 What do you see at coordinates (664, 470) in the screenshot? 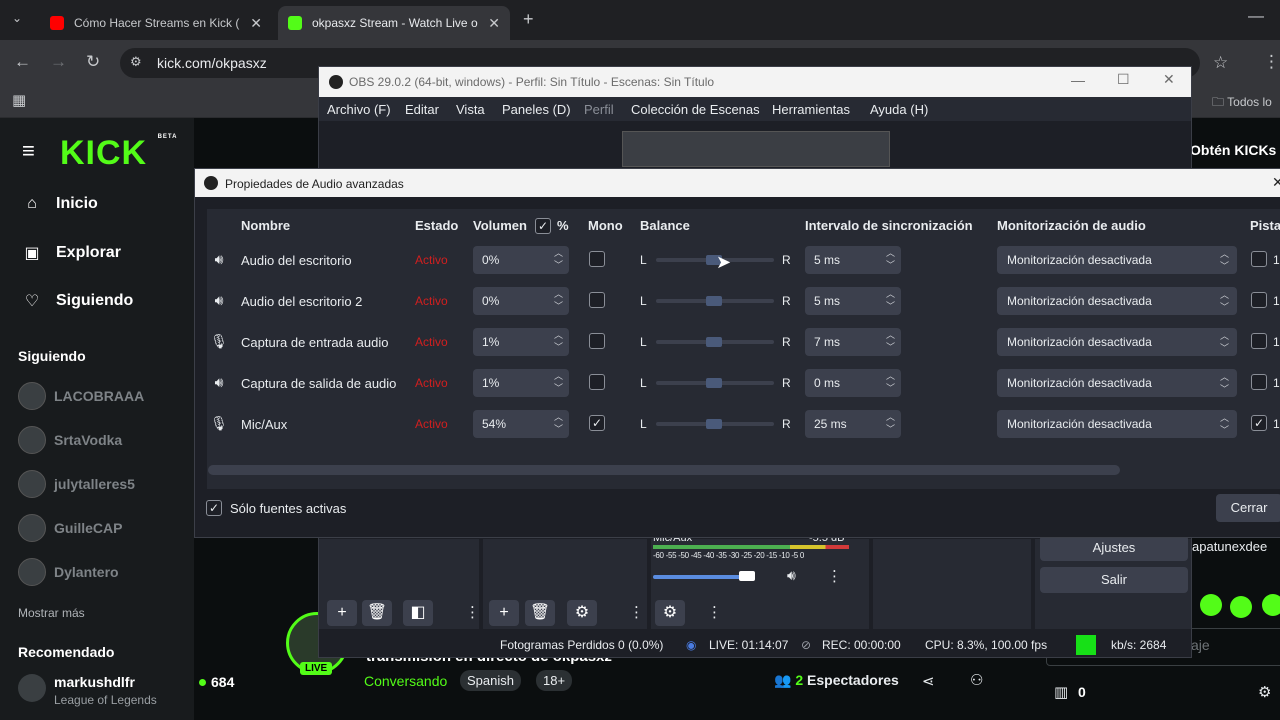
I see `horizontal-scrollbar` at bounding box center [664, 470].